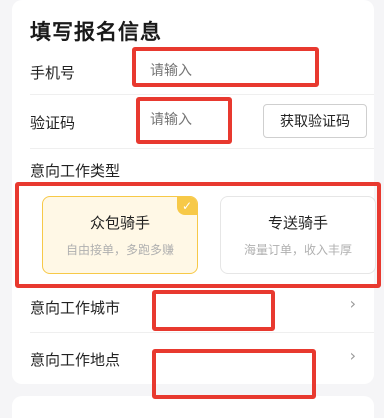 The image size is (384, 418). Describe the element at coordinates (96, 32) in the screenshot. I see `form-title: 填写报名信息` at that location.